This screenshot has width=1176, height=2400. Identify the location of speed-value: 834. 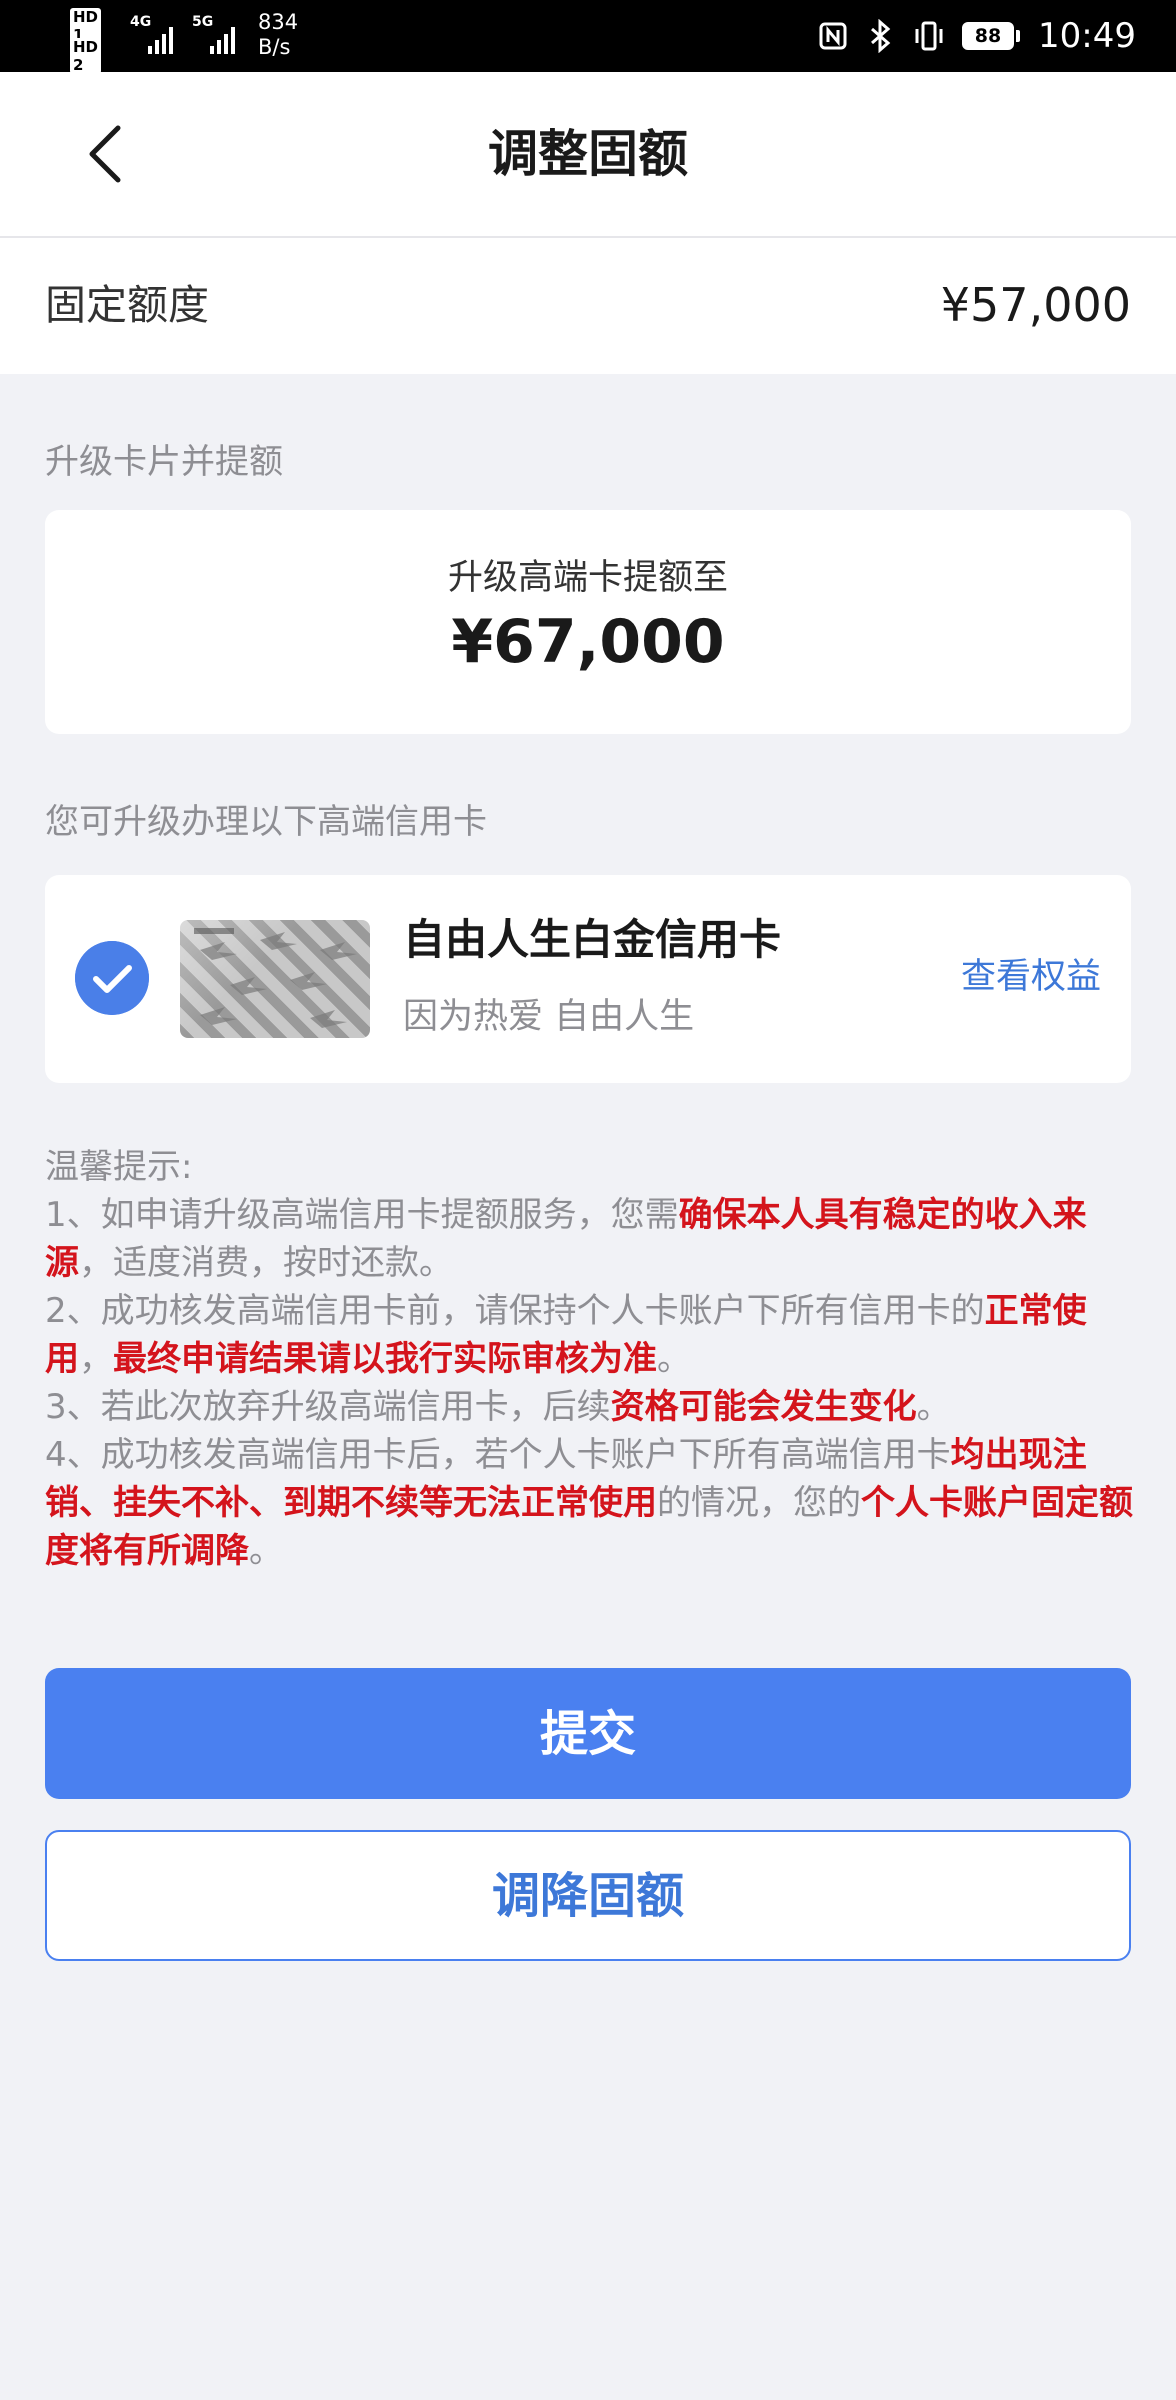
(278, 22).